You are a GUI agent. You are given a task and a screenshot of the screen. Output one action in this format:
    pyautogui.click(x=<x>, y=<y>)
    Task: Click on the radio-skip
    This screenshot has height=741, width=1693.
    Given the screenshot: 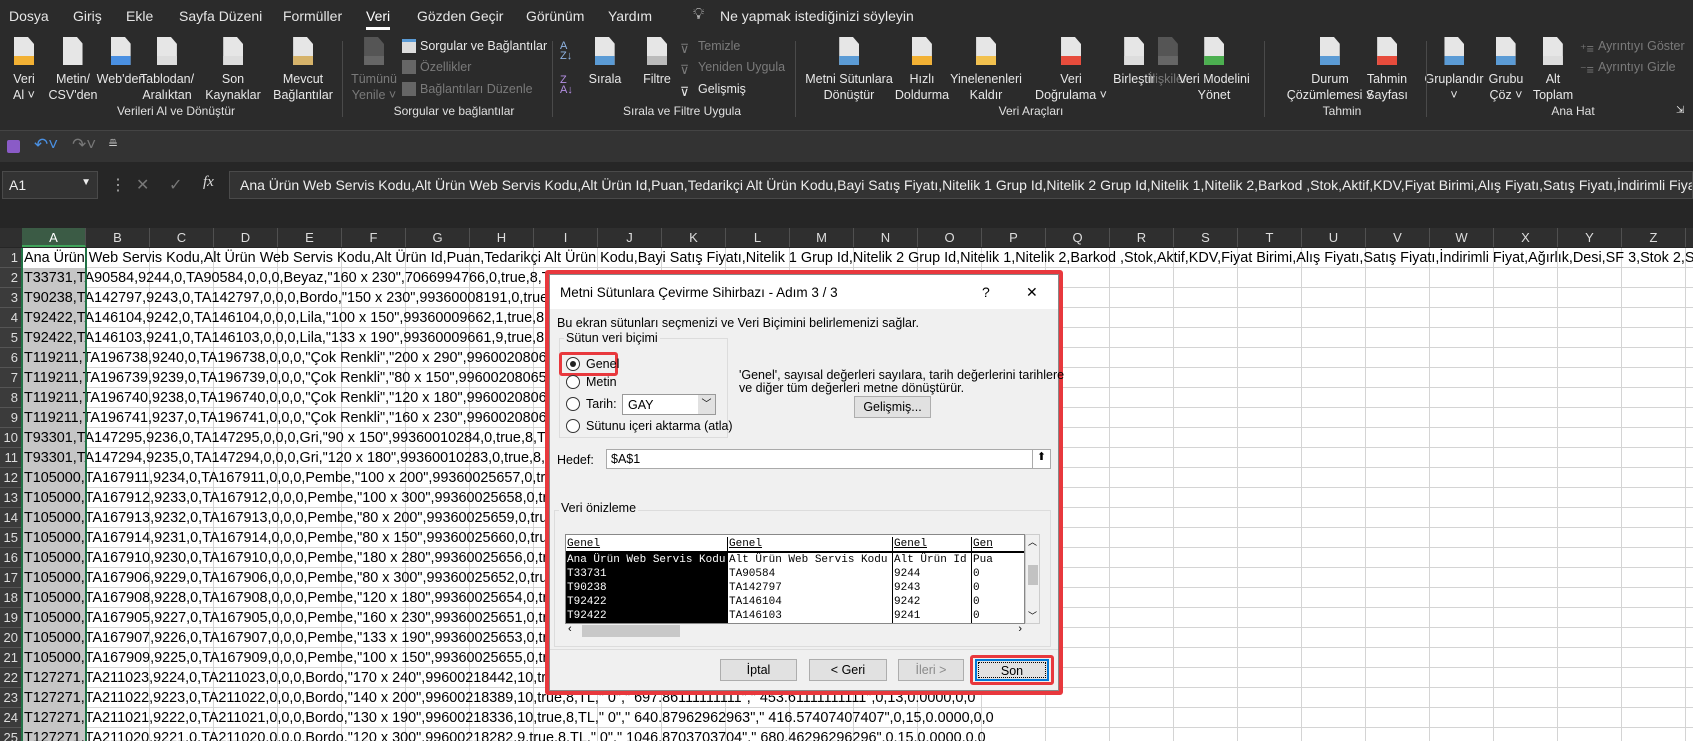 What is the action you would take?
    pyautogui.click(x=573, y=426)
    